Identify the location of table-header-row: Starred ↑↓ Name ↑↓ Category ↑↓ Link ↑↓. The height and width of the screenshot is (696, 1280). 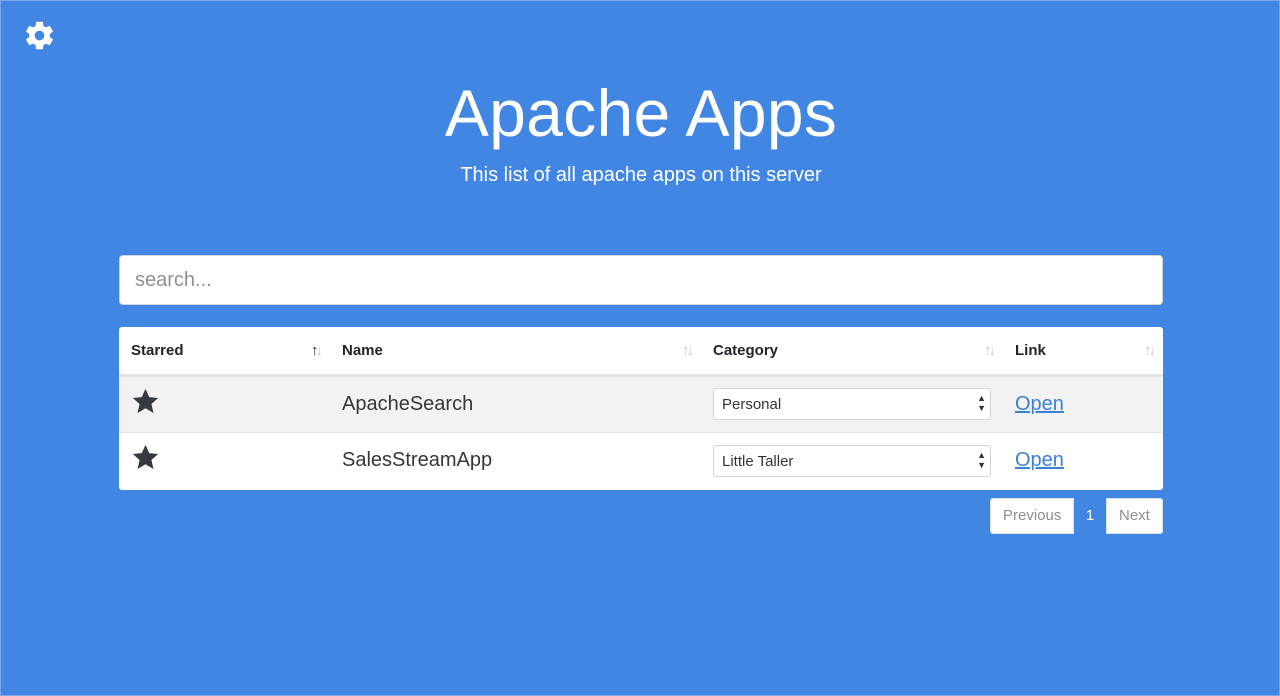
(641, 352).